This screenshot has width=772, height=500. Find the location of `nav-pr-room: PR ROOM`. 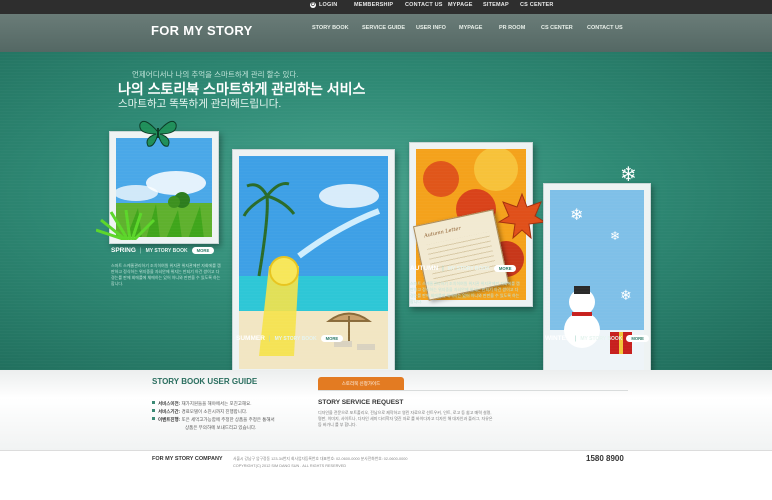

nav-pr-room: PR ROOM is located at coordinates (512, 28).